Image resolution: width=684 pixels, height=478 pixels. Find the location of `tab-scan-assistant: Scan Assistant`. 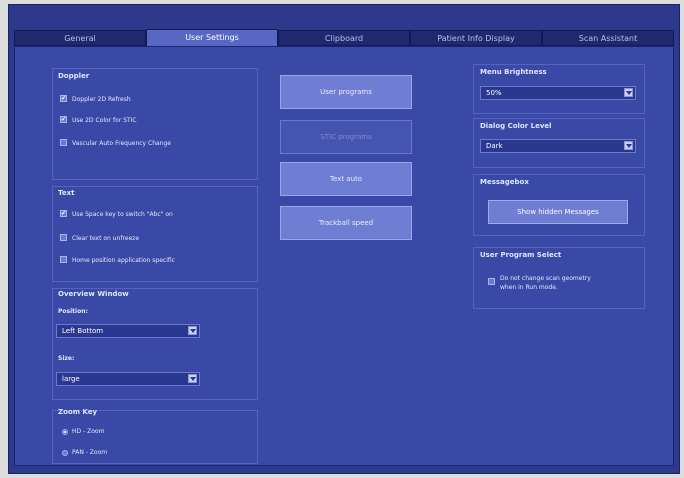

tab-scan-assistant: Scan Assistant is located at coordinates (608, 38).